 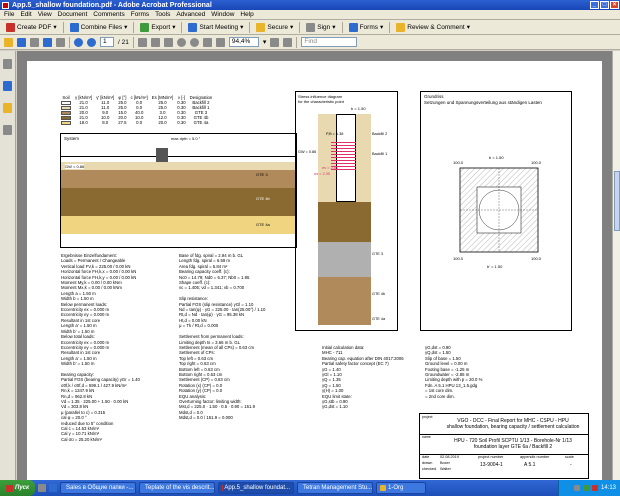 I want to click on start-label: Пуск, so click(x=22, y=488).